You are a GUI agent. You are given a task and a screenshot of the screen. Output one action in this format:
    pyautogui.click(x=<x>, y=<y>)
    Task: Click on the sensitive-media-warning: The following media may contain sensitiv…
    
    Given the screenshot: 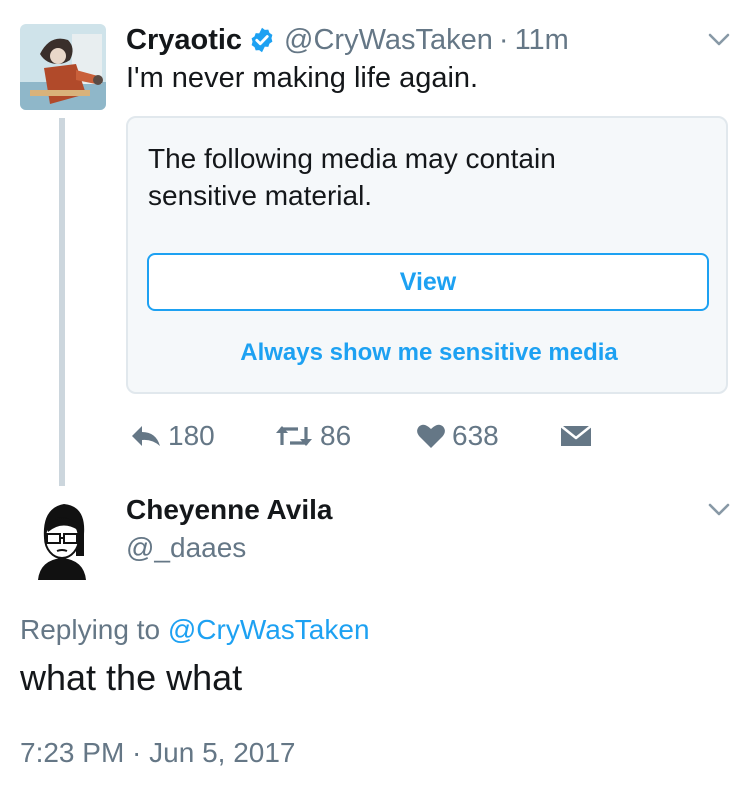 What is the action you would take?
    pyautogui.click(x=352, y=177)
    